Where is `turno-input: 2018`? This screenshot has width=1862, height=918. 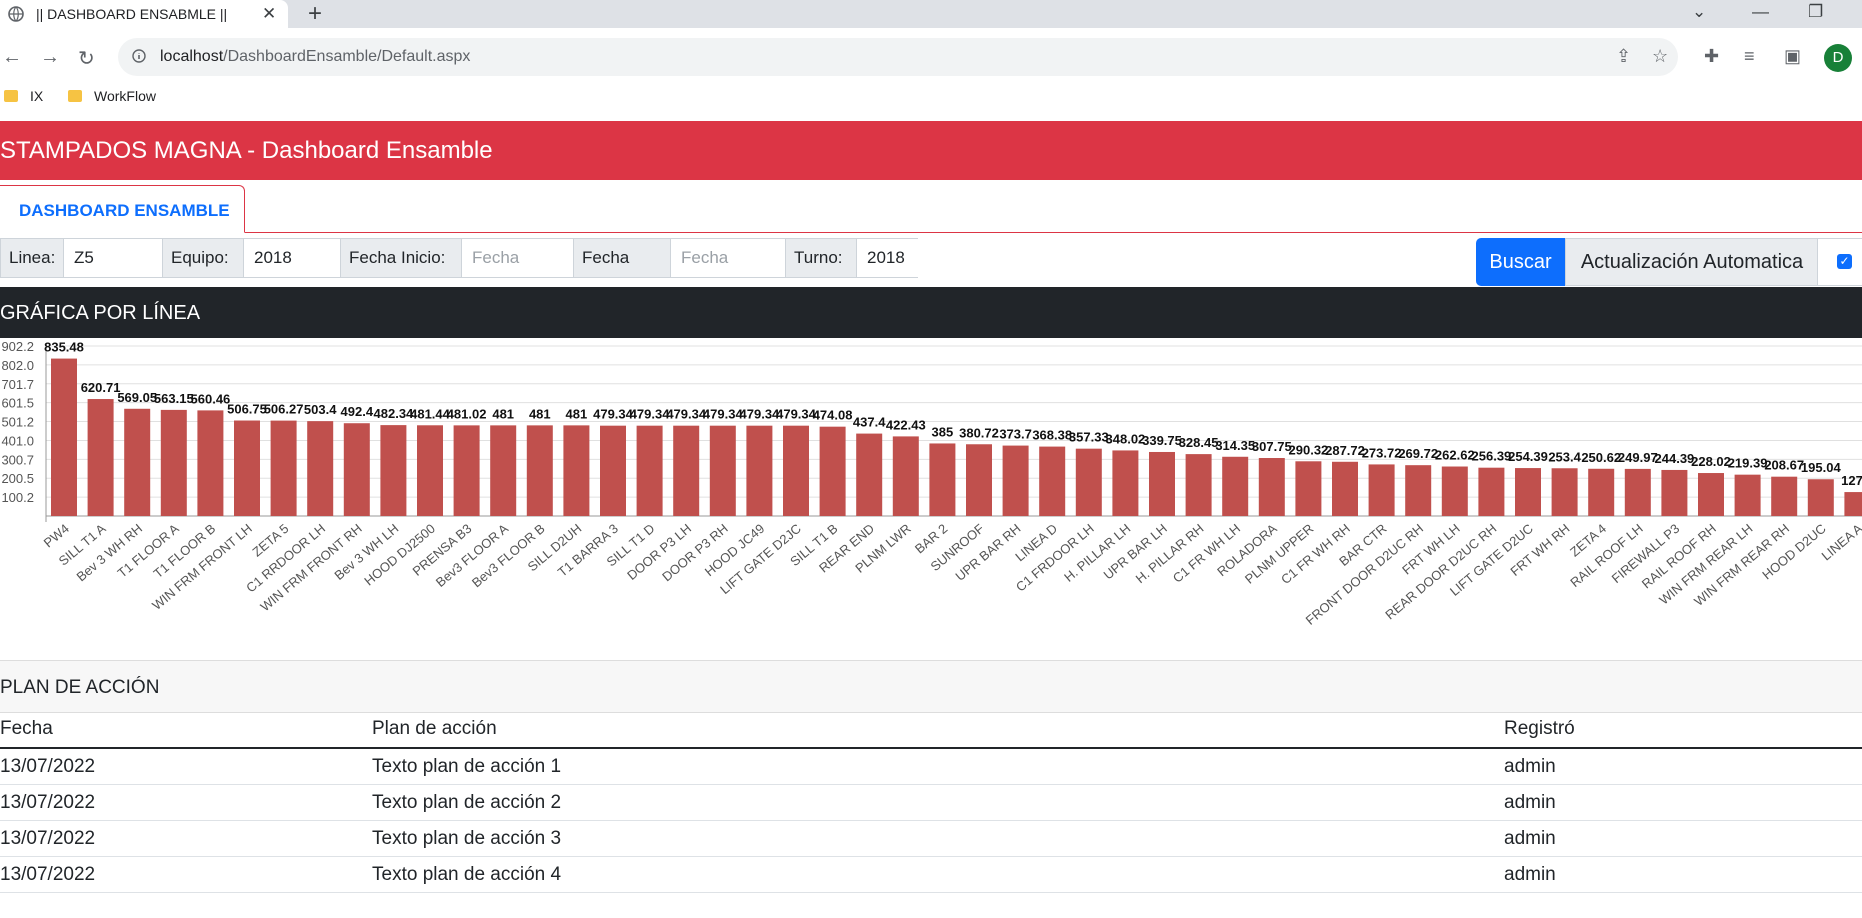
turno-input: 2018 is located at coordinates (887, 258).